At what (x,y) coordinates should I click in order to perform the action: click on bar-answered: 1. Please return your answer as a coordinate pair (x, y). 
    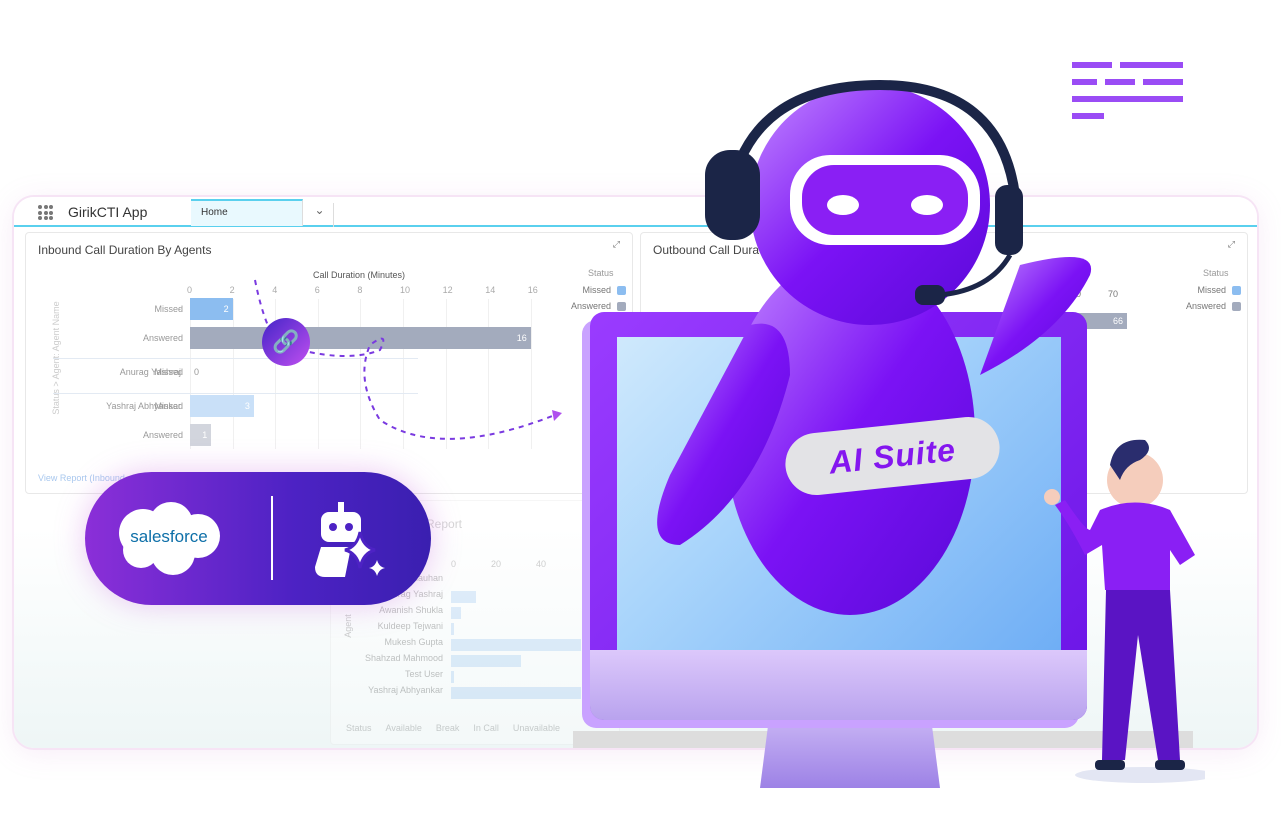
    Looking at the image, I should click on (201, 435).